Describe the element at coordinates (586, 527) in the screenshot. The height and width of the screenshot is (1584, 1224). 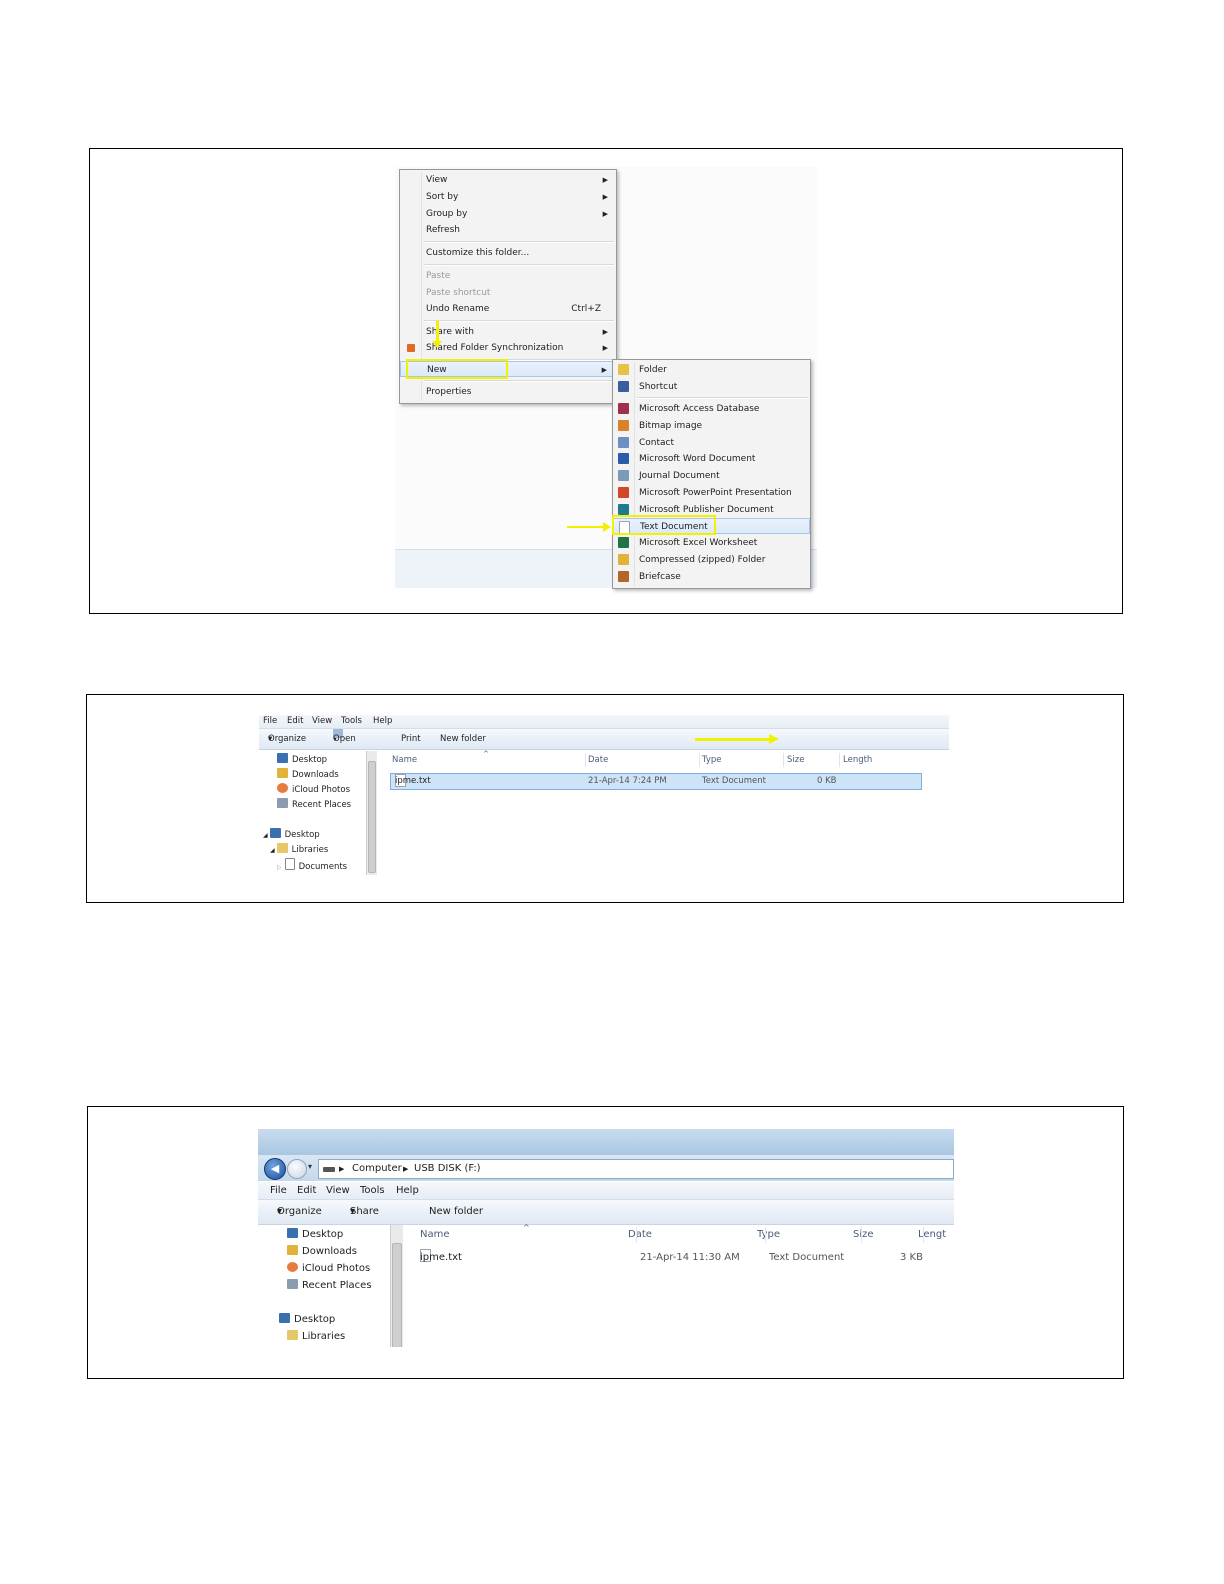
I see `yellow-arrow-right-icon` at that location.